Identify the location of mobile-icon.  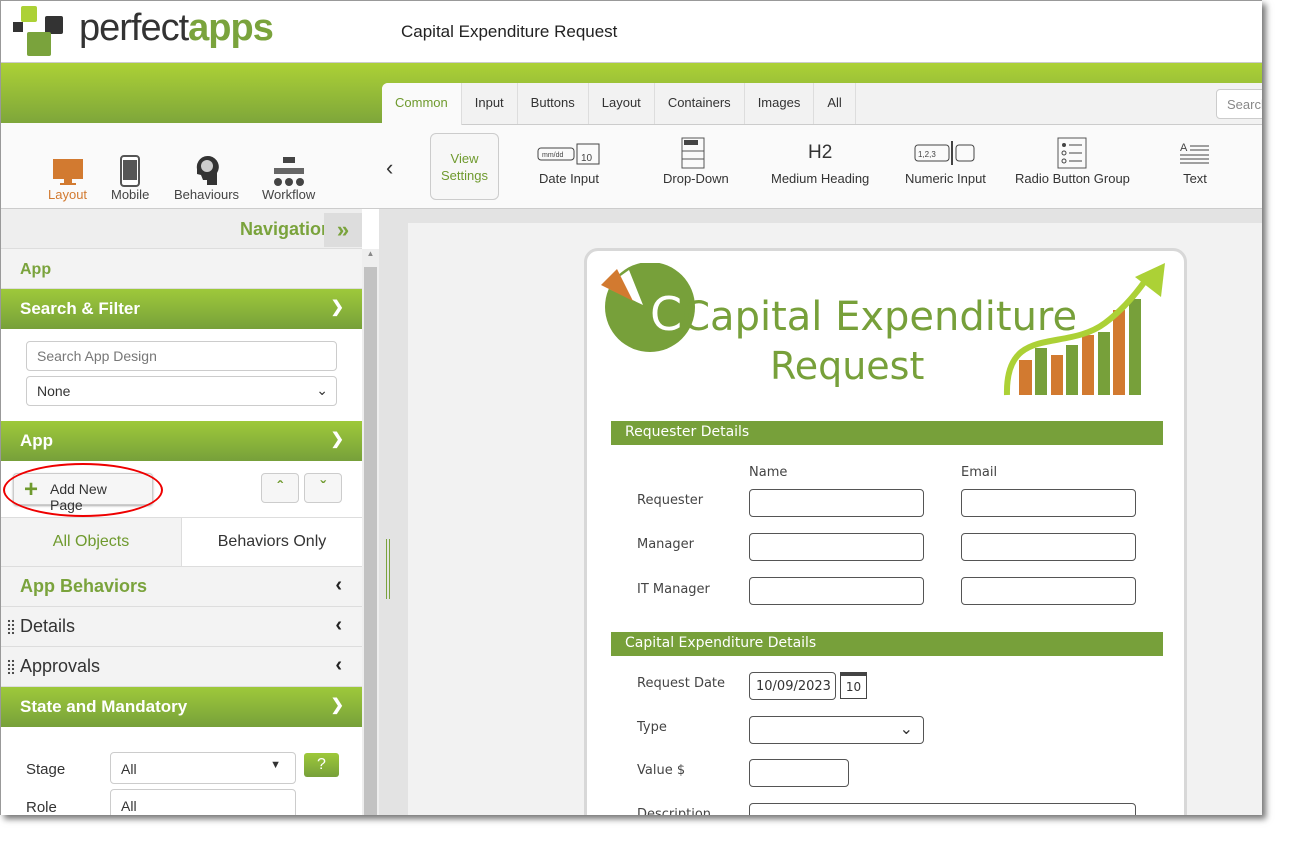
(130, 171).